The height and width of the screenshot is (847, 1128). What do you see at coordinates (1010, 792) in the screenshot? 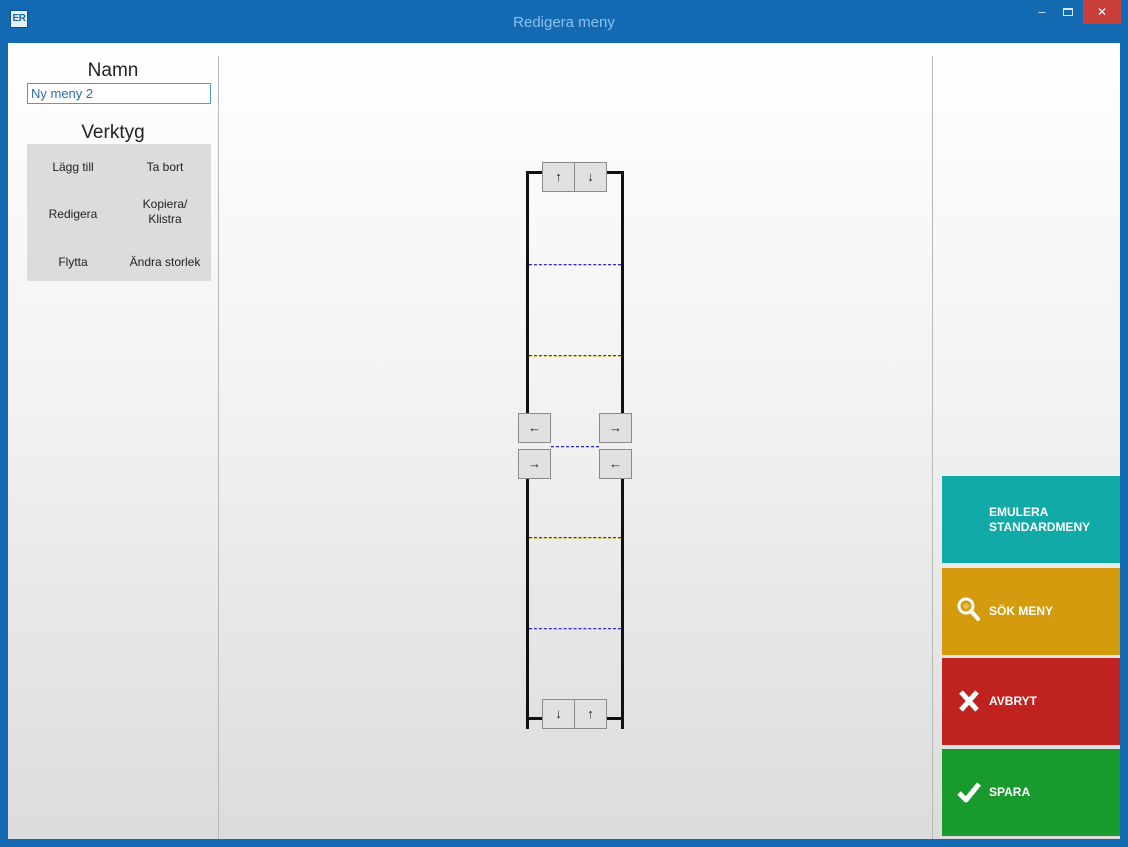
I see `save-label: SPARA` at bounding box center [1010, 792].